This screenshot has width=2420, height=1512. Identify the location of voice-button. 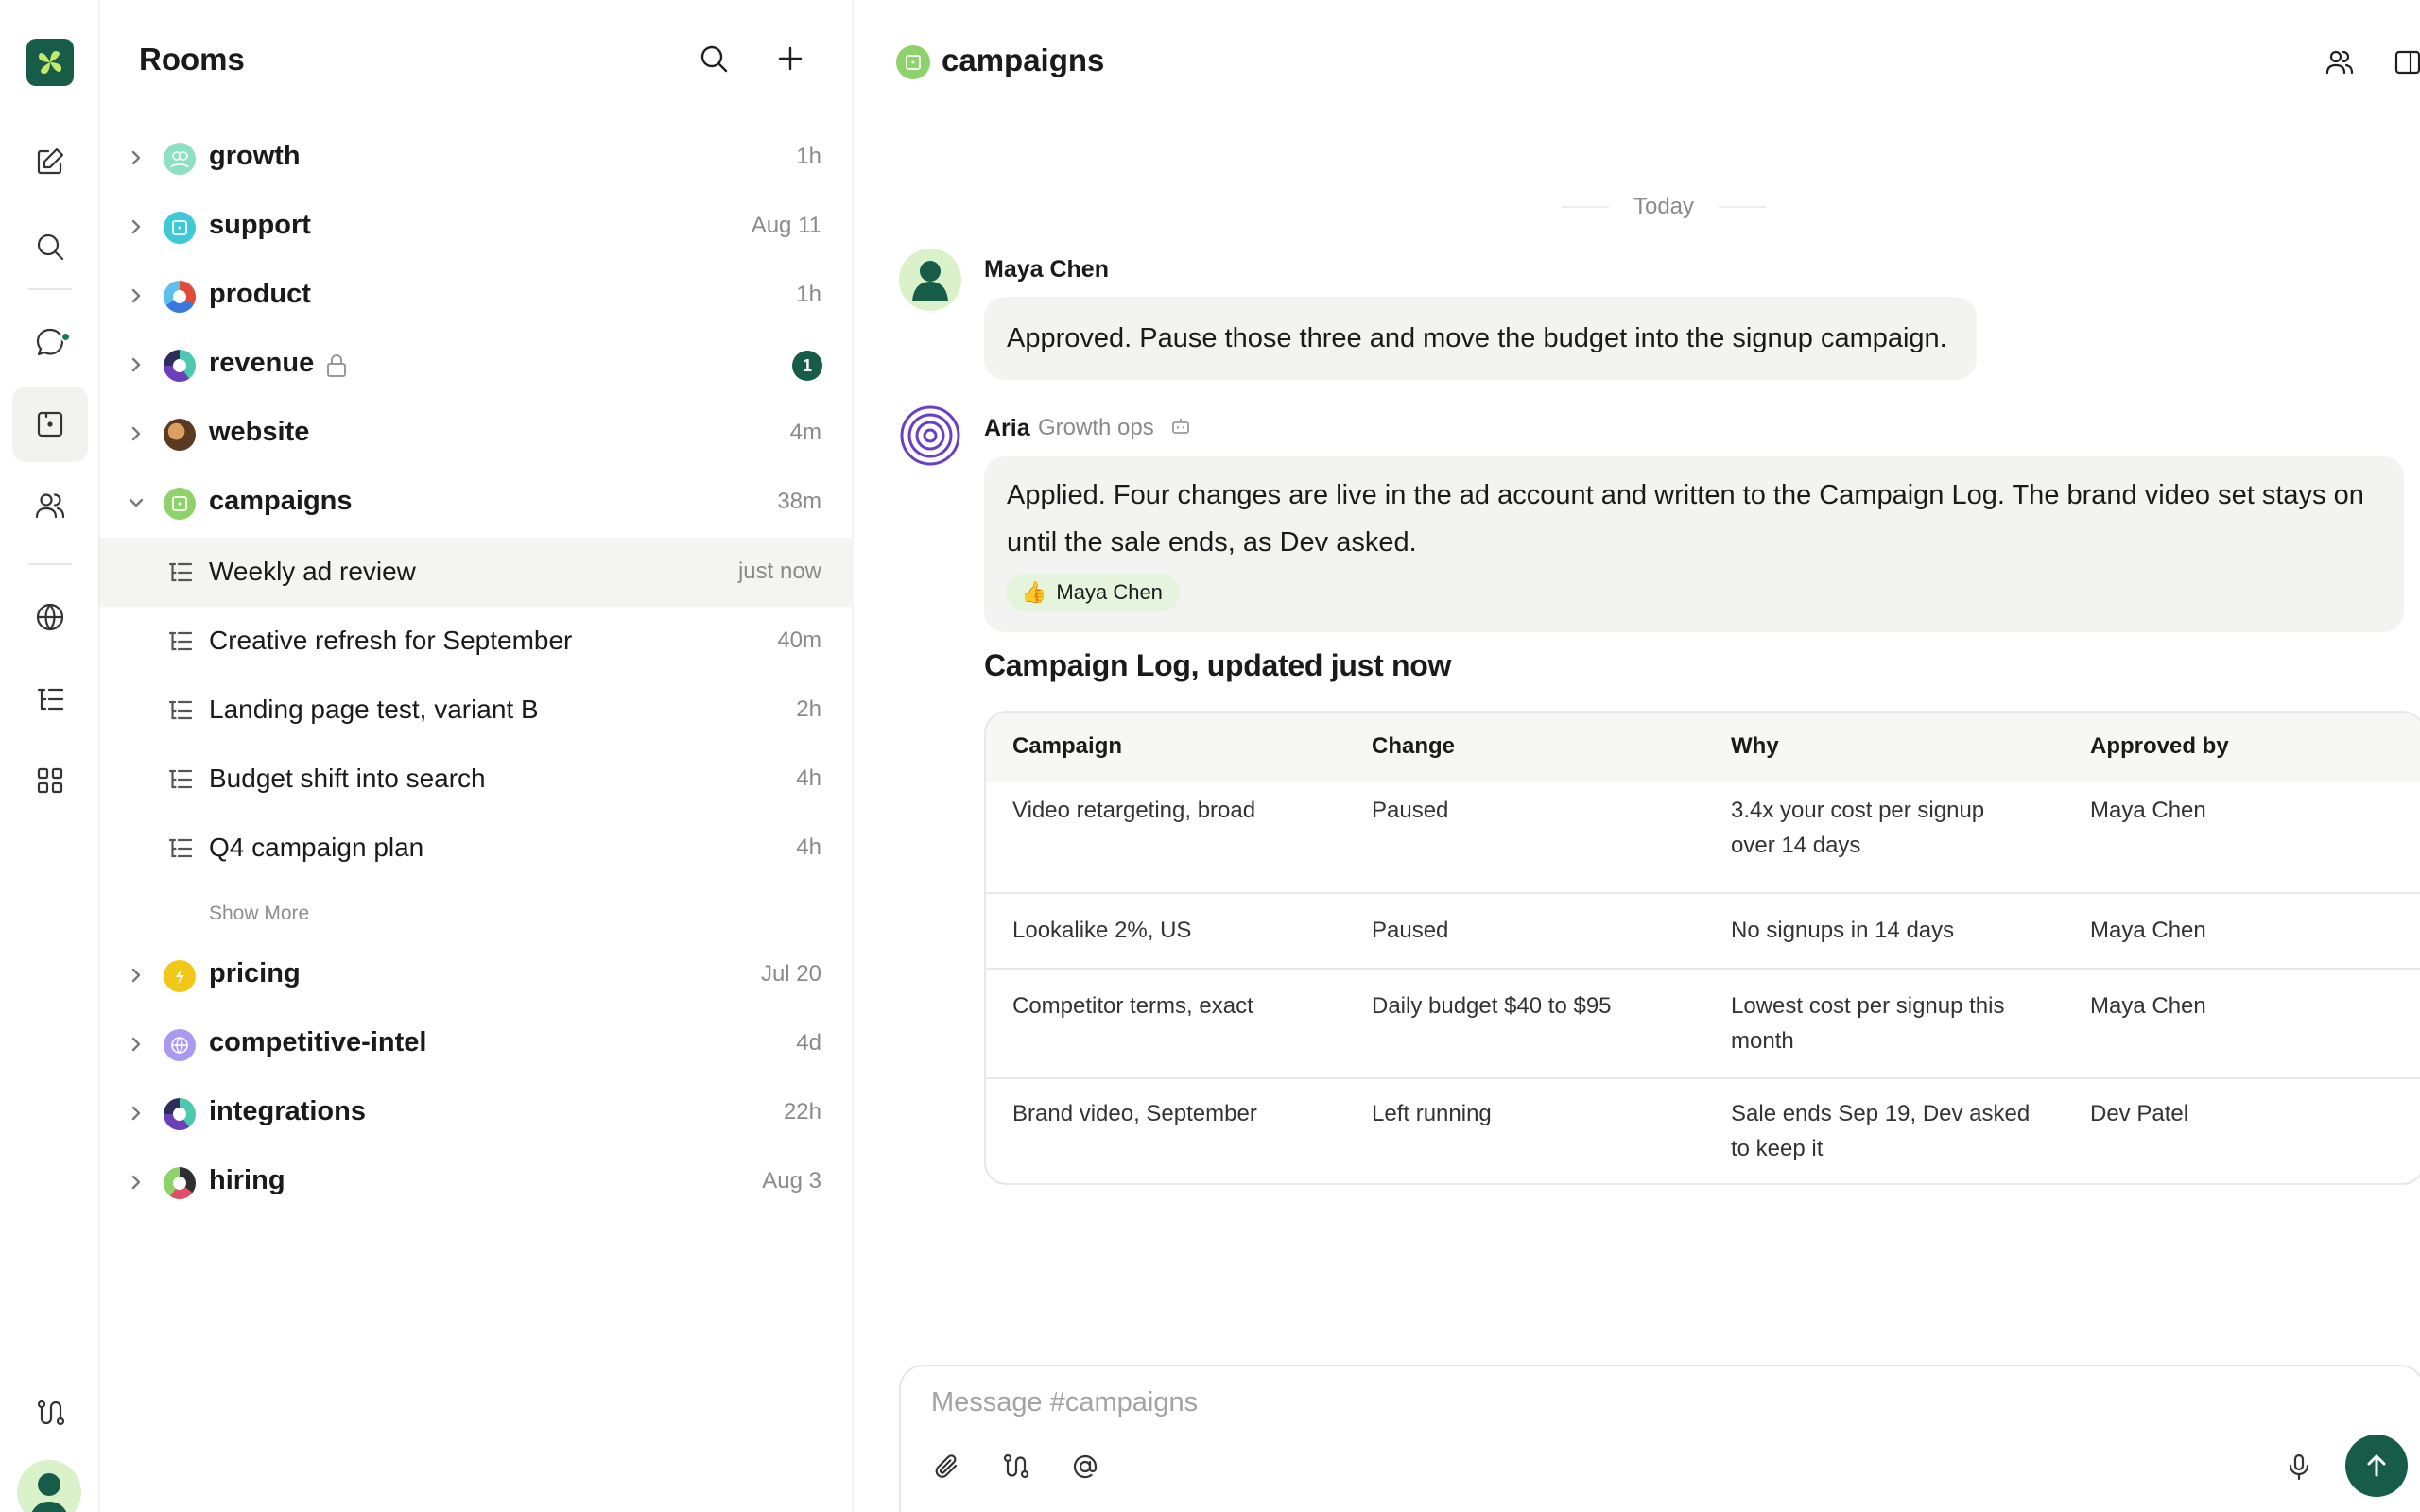
(2299, 1467).